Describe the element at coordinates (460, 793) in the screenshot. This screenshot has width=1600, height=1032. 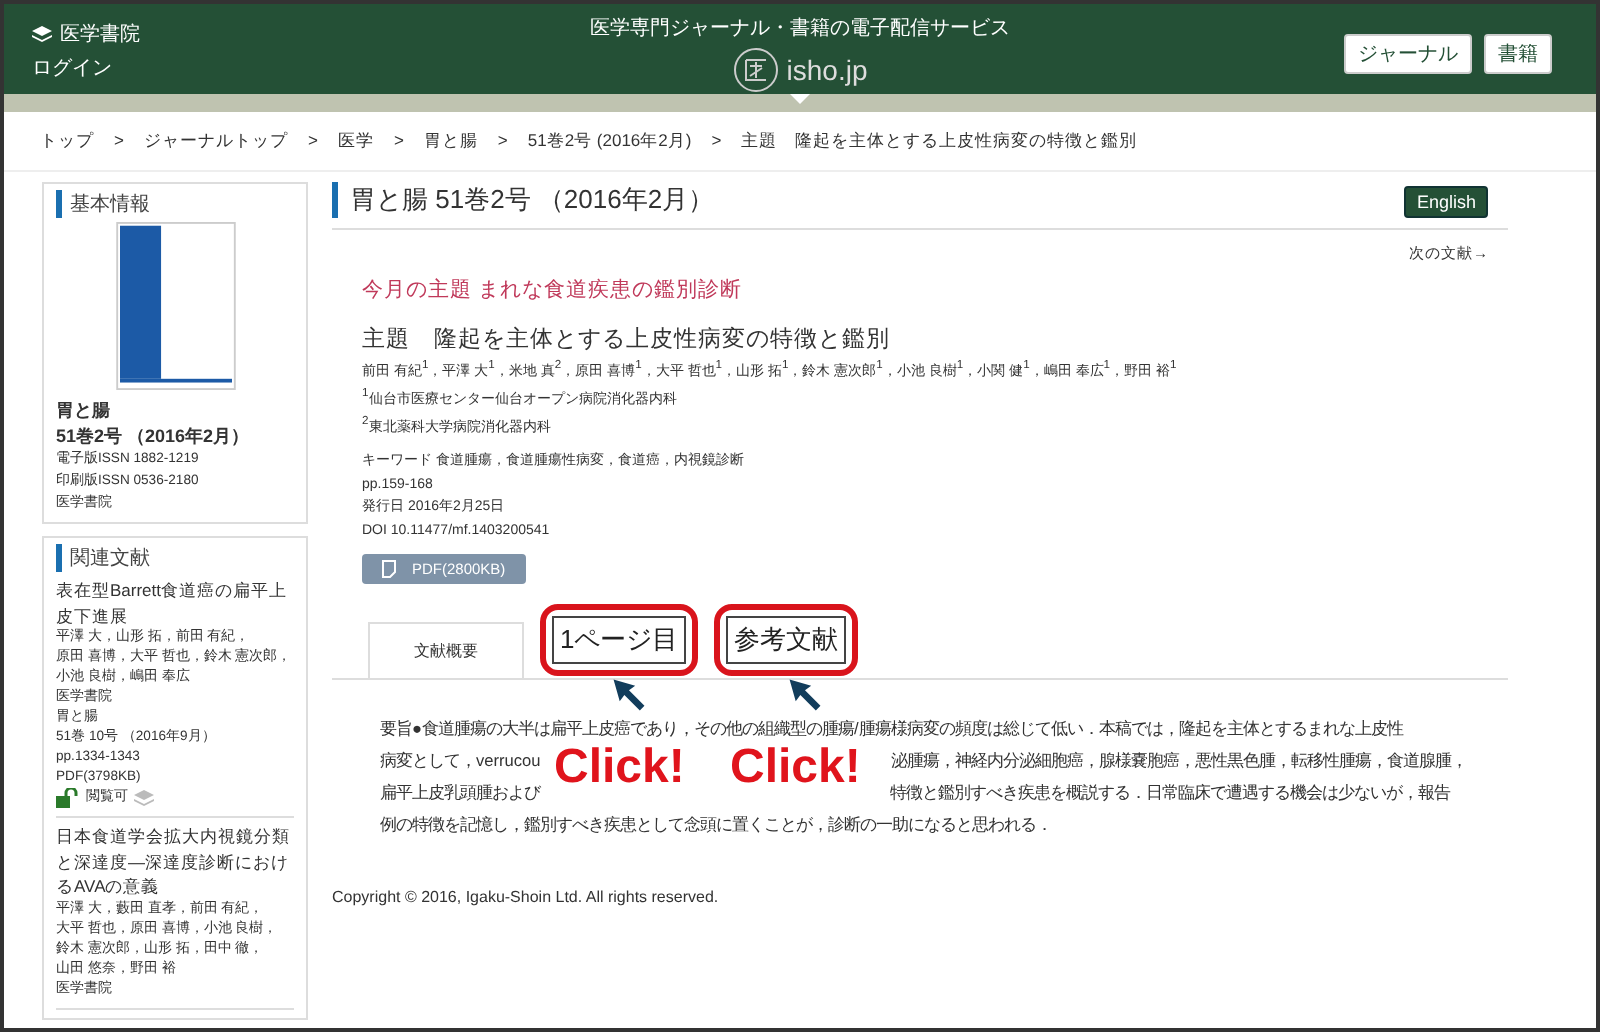
I see `abstract-text: 扁平上皮乳頭腫および` at that location.